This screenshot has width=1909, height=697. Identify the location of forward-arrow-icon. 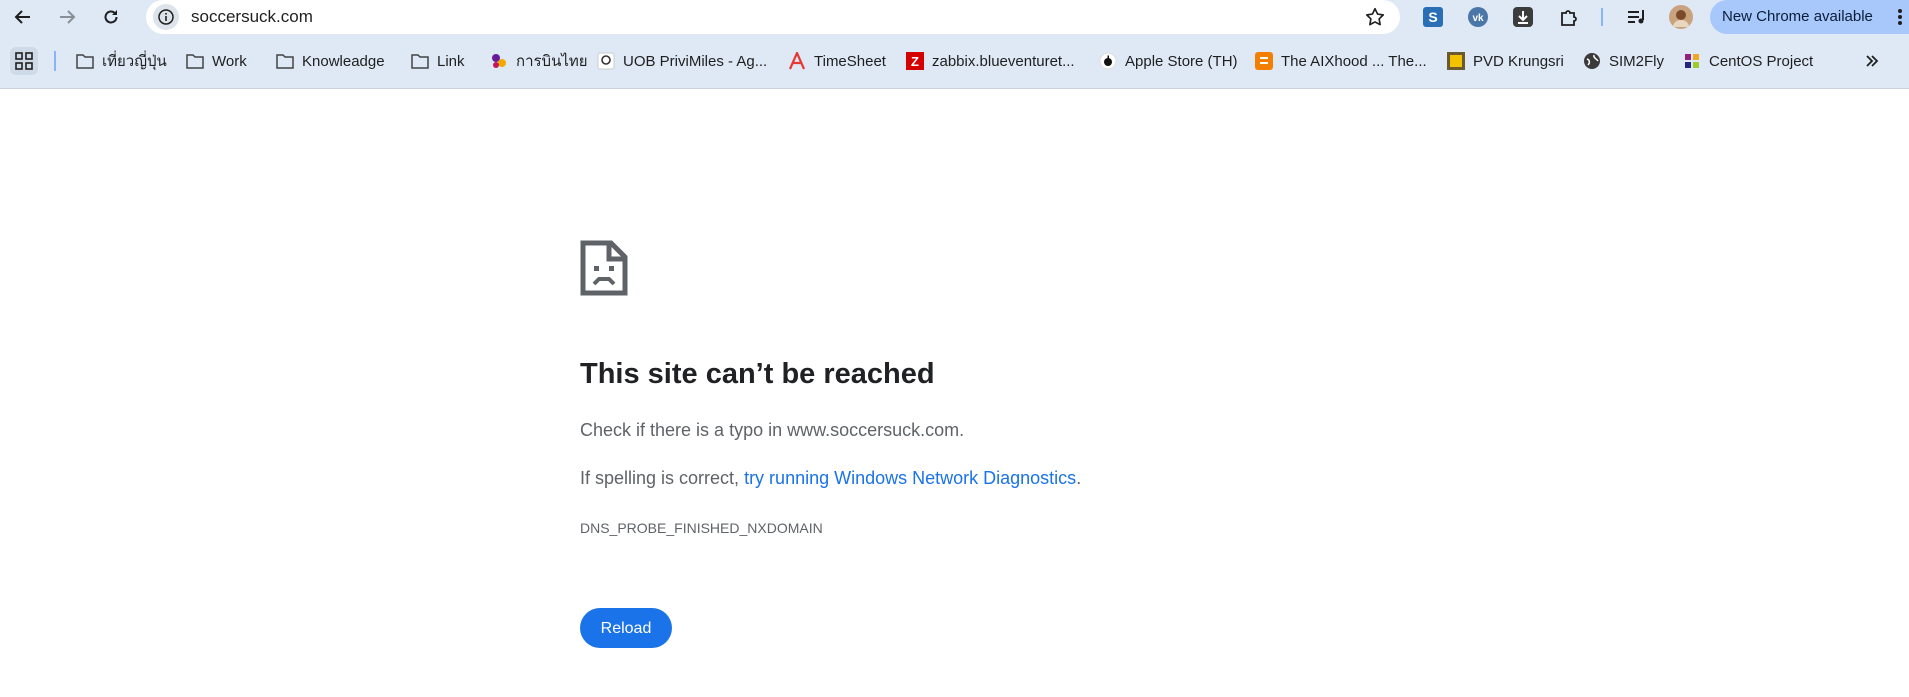
(68, 17).